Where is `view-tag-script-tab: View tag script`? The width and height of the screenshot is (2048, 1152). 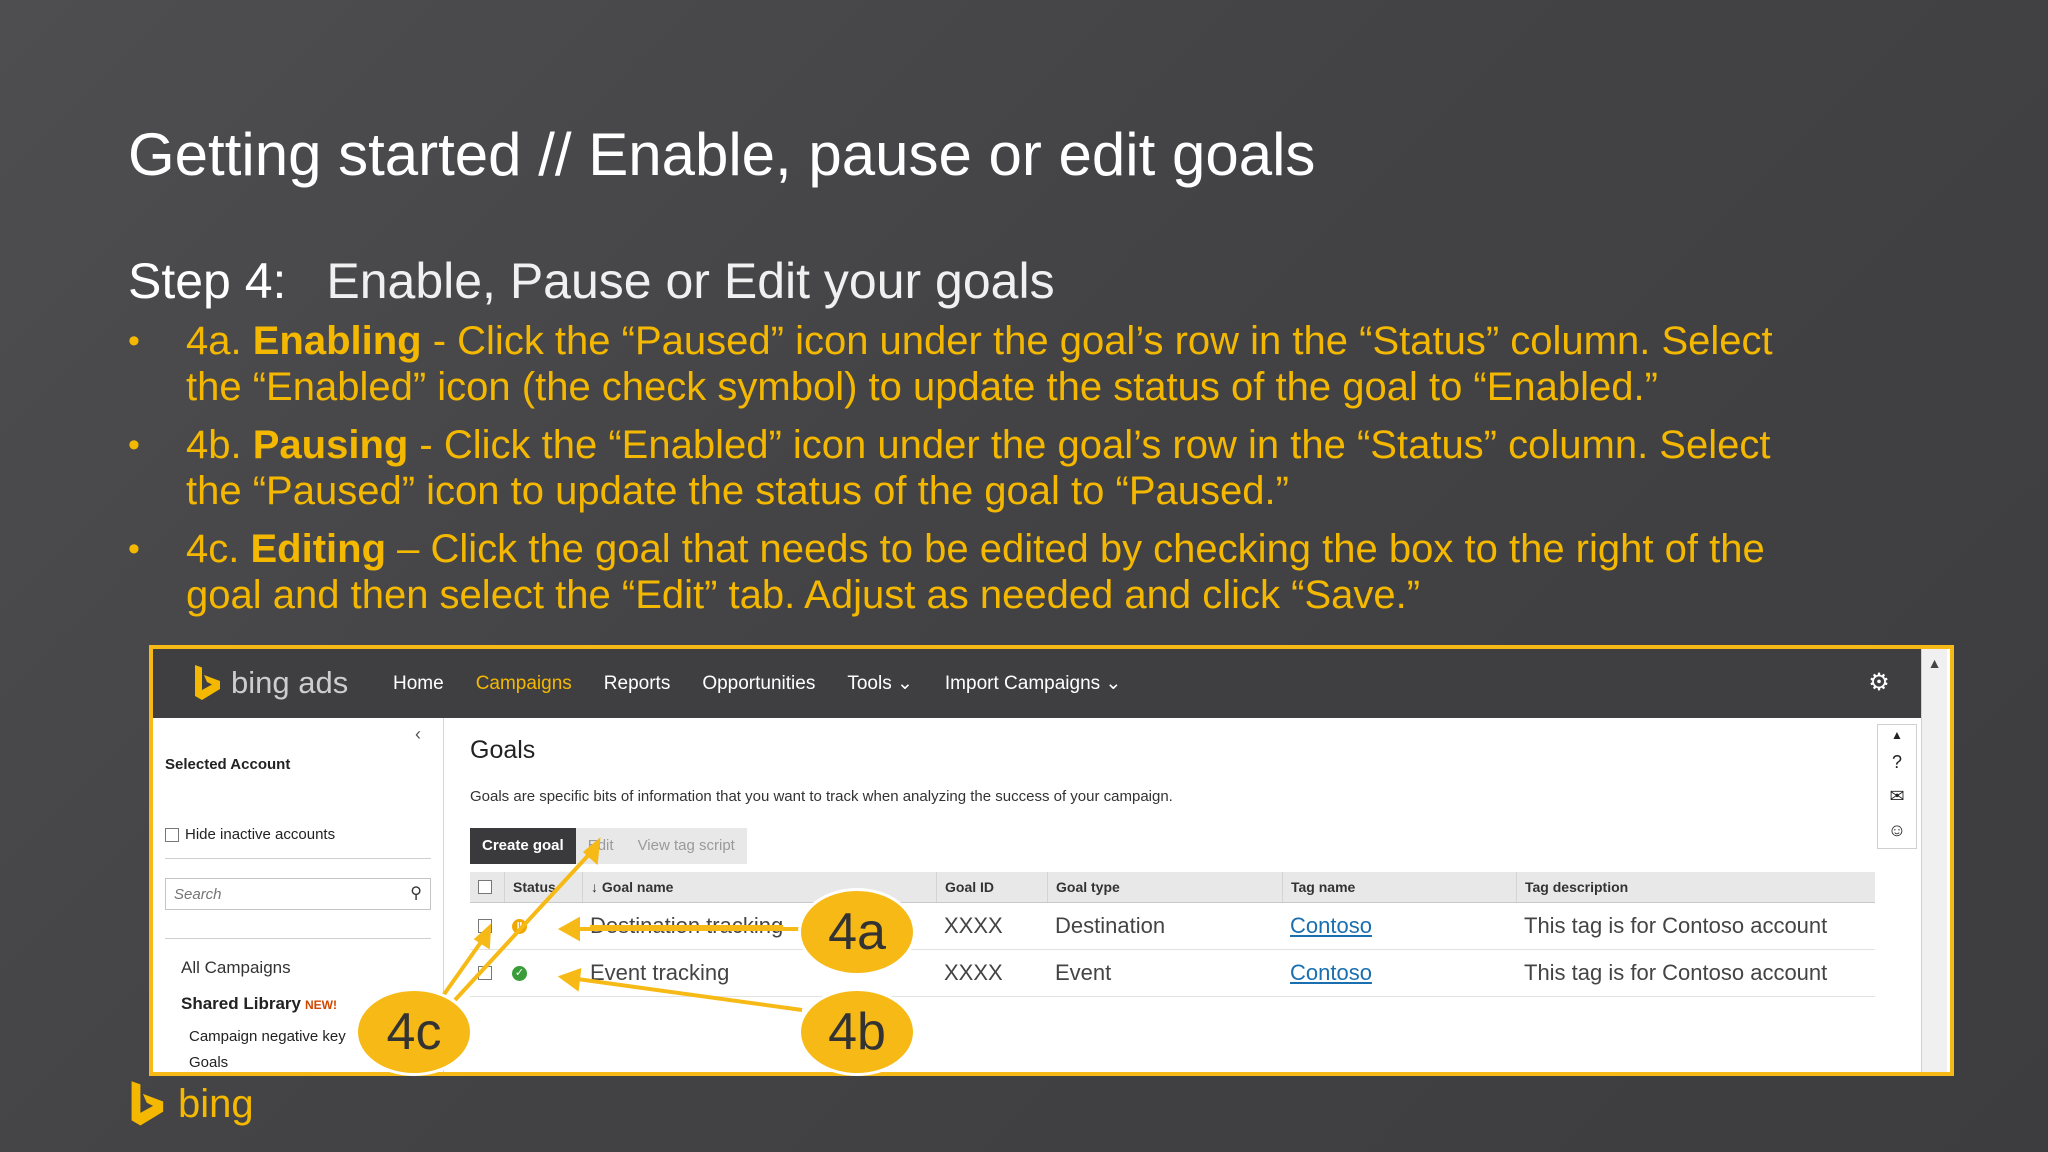 view-tag-script-tab: View tag script is located at coordinates (686, 846).